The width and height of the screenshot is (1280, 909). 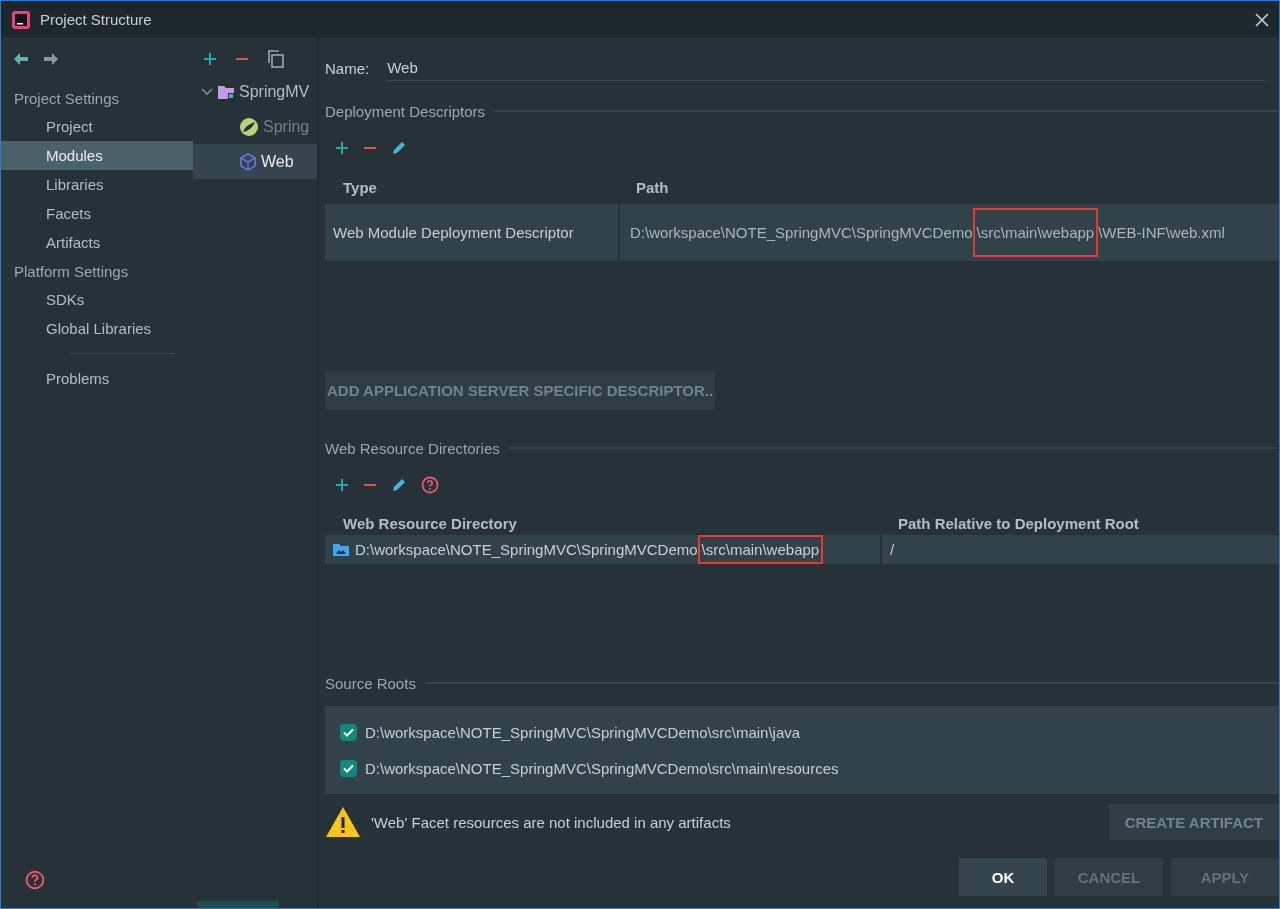 I want to click on sidebar-item: Artifacts, so click(x=97, y=242).